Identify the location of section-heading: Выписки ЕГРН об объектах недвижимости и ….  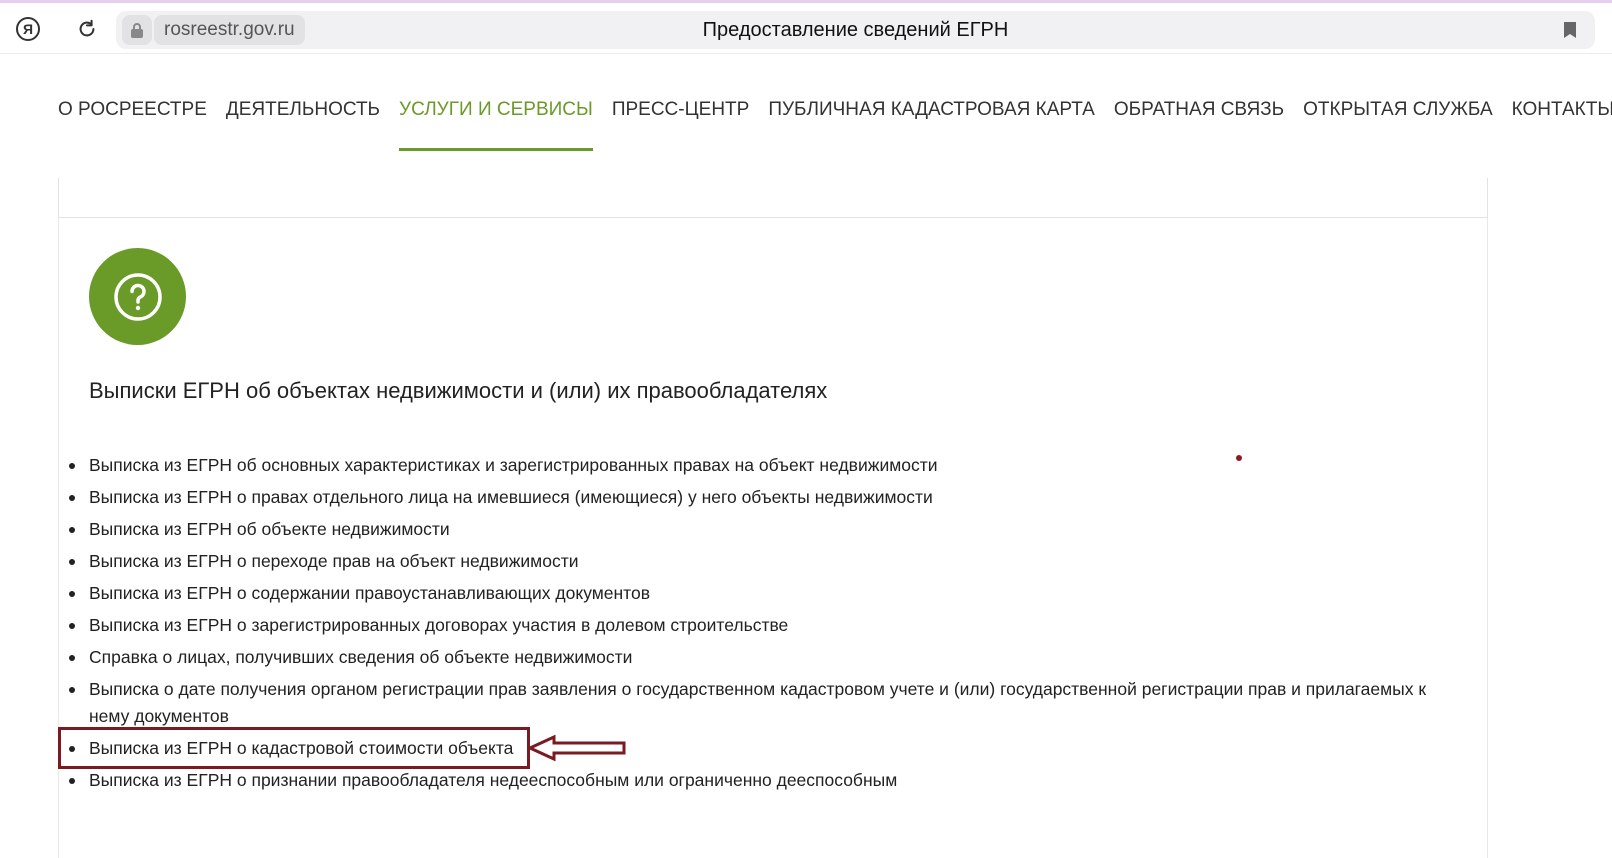
(458, 390).